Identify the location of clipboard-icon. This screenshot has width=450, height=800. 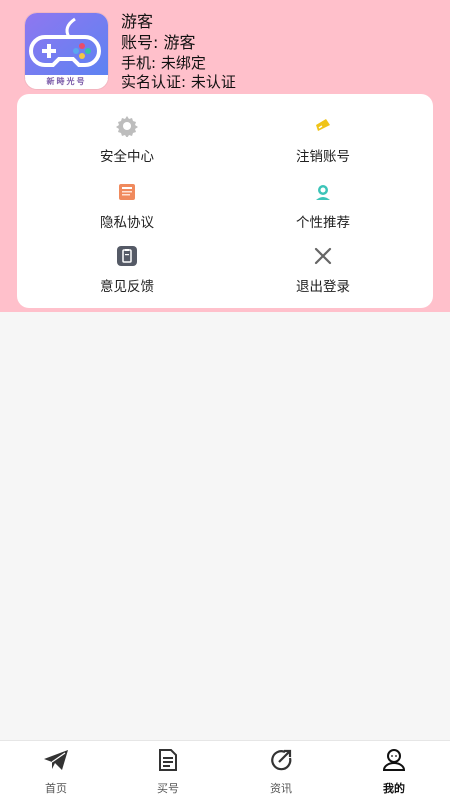
(127, 256).